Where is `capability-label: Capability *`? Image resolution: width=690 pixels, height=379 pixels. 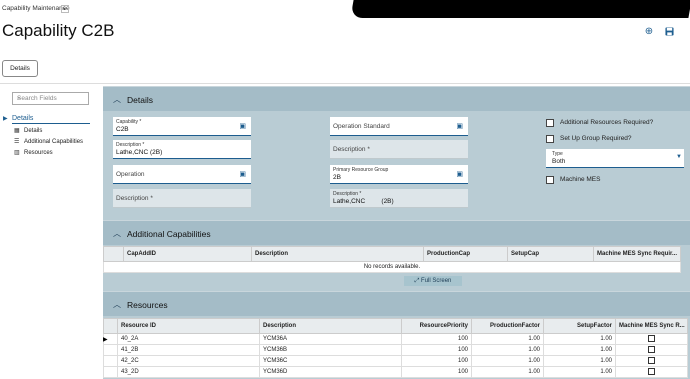 capability-label: Capability * is located at coordinates (129, 122).